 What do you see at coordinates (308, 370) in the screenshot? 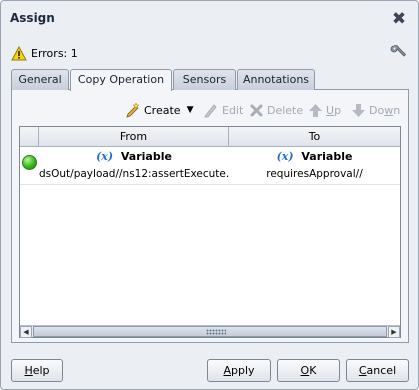
I see `ok-button: OK` at bounding box center [308, 370].